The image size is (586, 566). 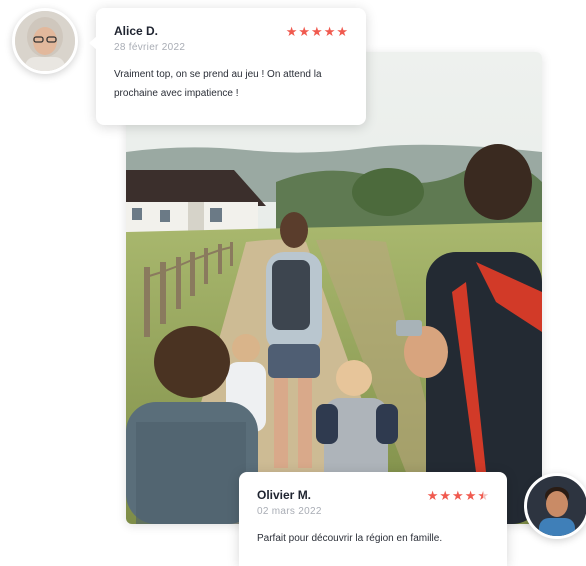 What do you see at coordinates (284, 495) in the screenshot?
I see `reviewer-name: Olivier M.` at bounding box center [284, 495].